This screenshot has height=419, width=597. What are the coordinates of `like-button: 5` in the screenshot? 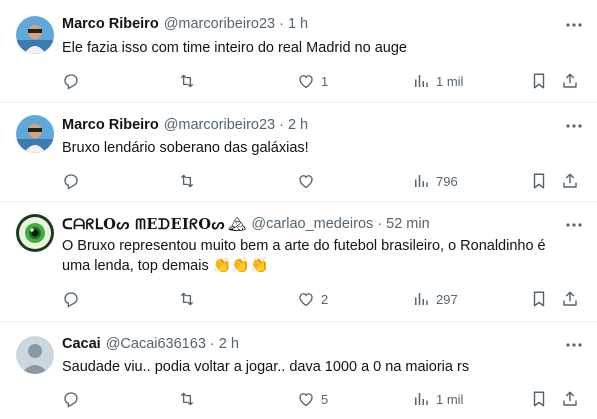 It's located at (312, 399).